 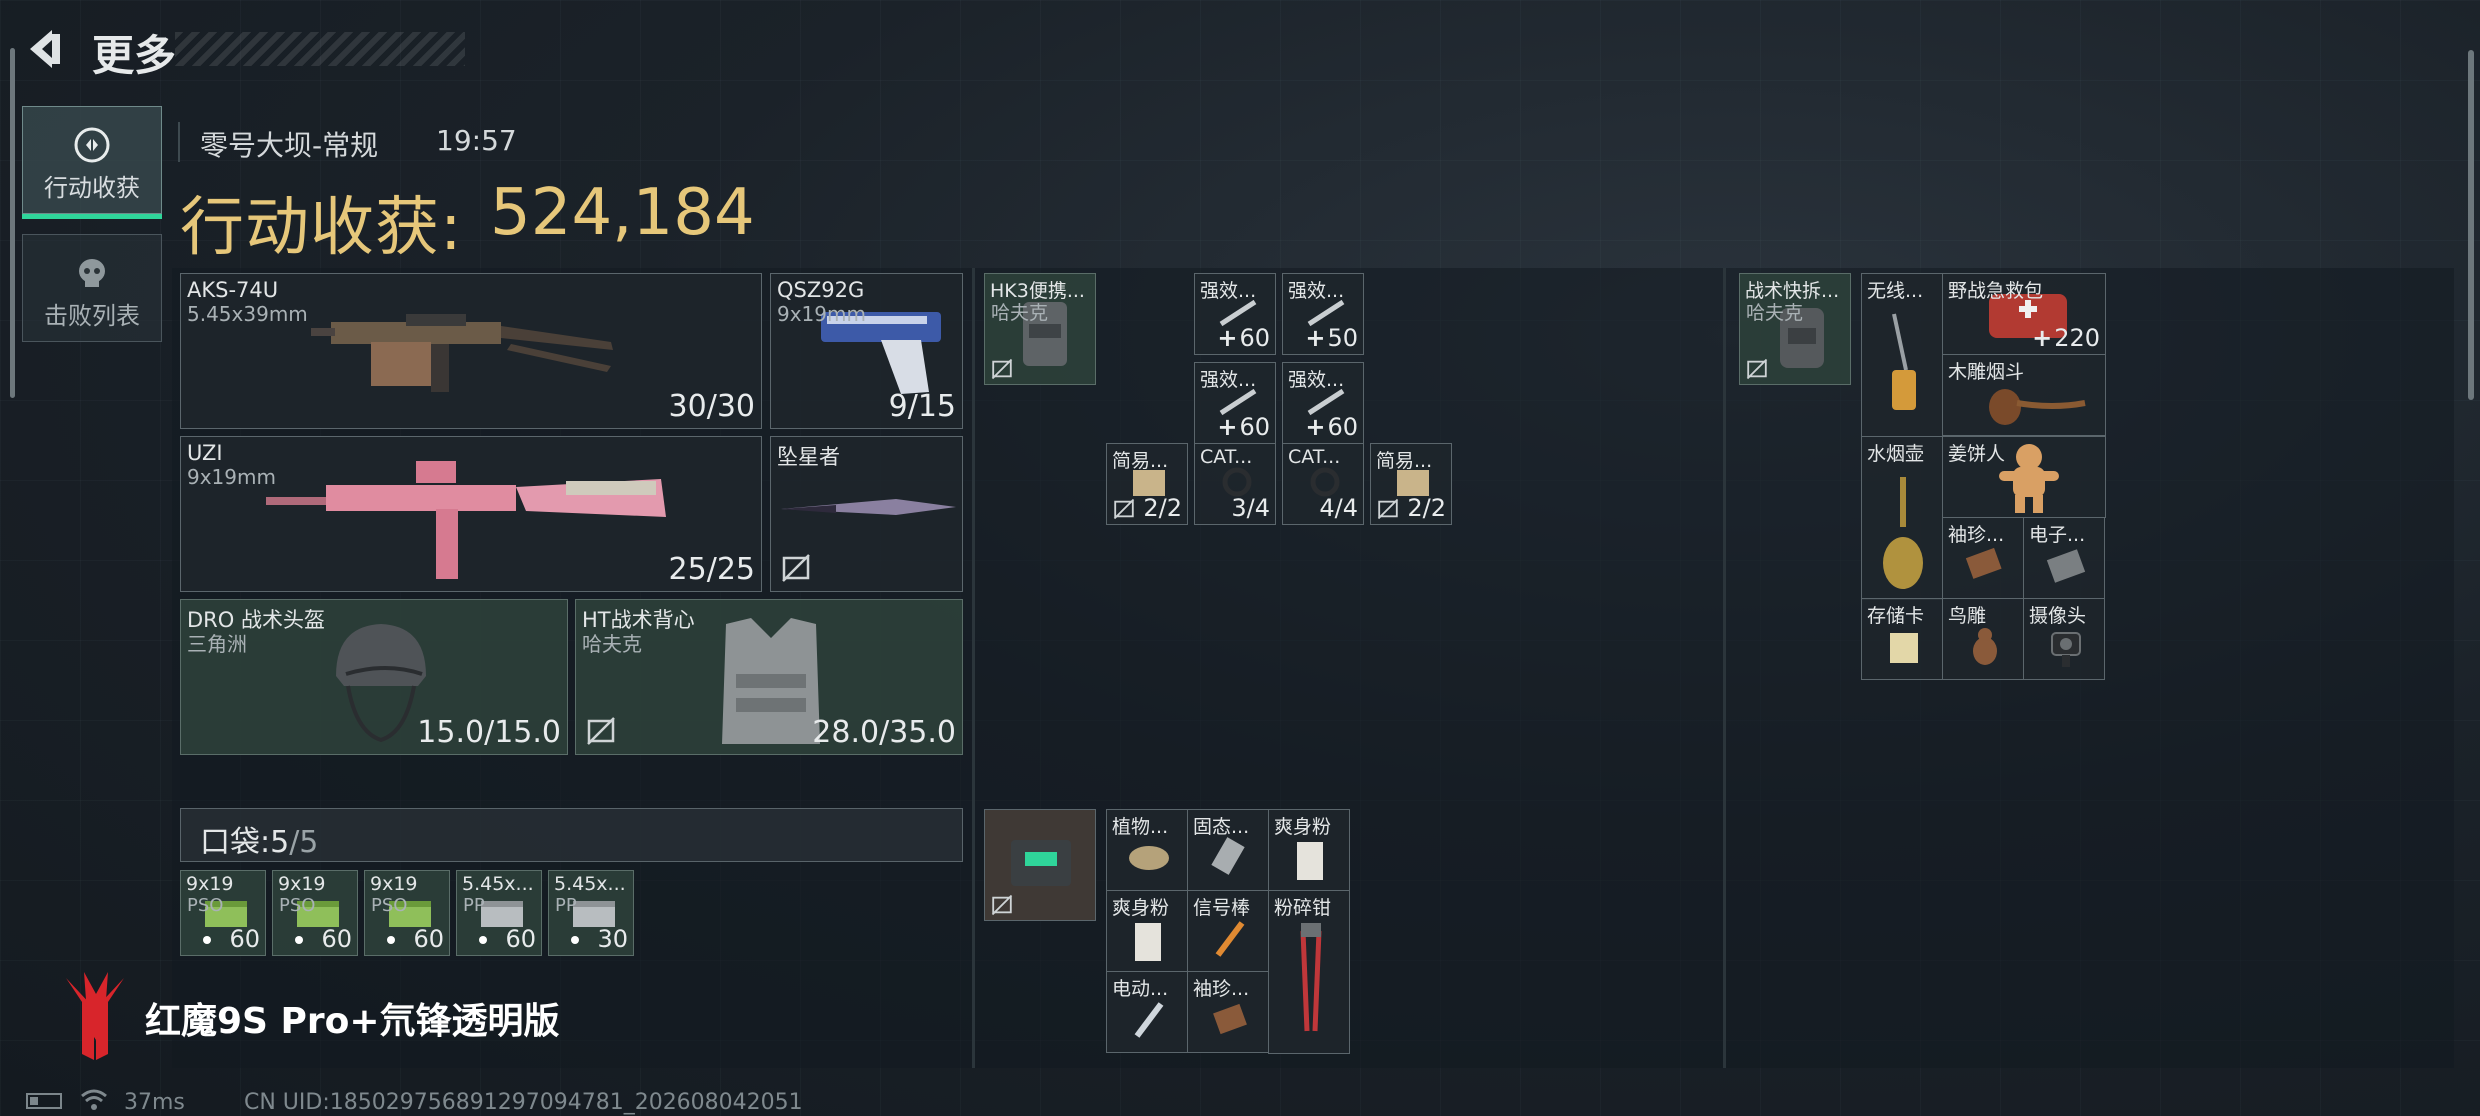 What do you see at coordinates (1149, 858) in the screenshot?
I see `tin-icon` at bounding box center [1149, 858].